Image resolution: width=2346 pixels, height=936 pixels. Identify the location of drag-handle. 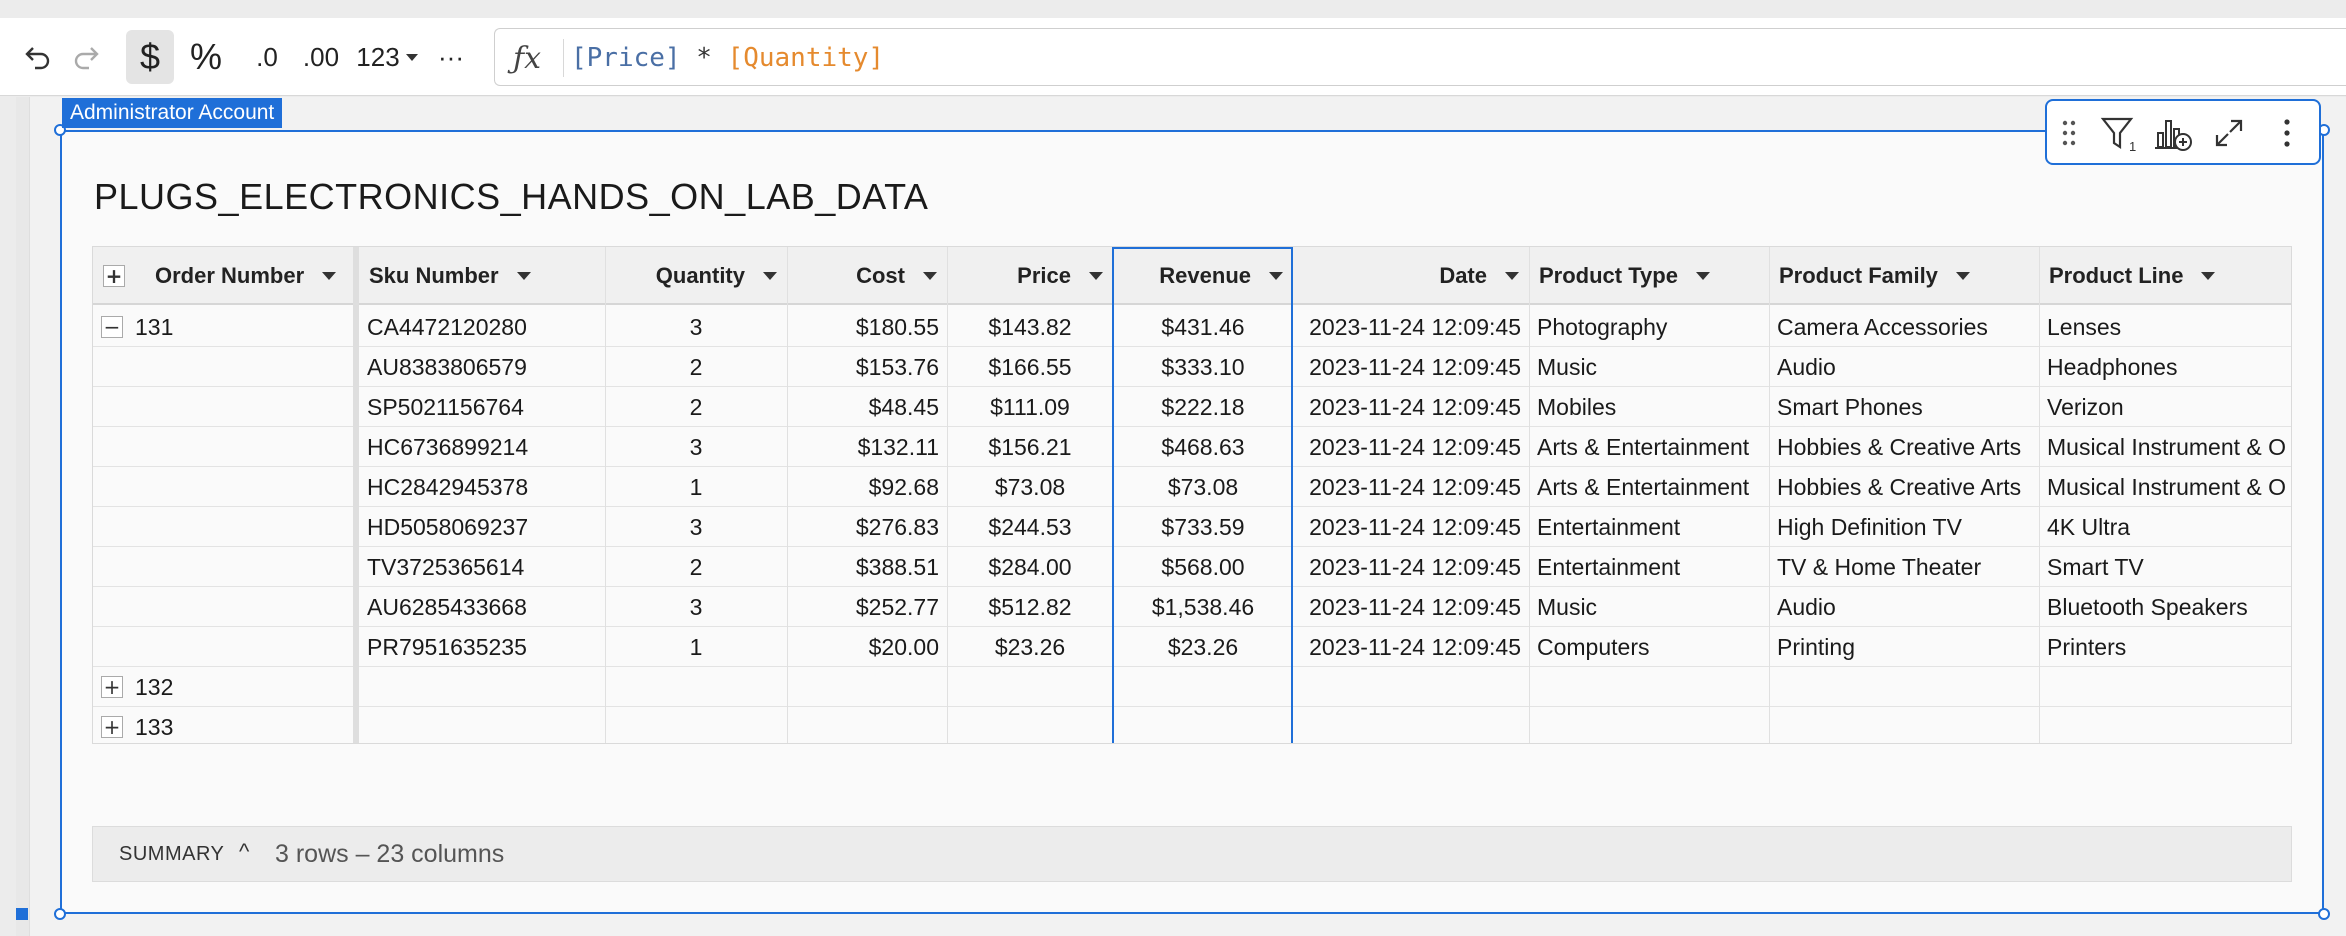
(2069, 133).